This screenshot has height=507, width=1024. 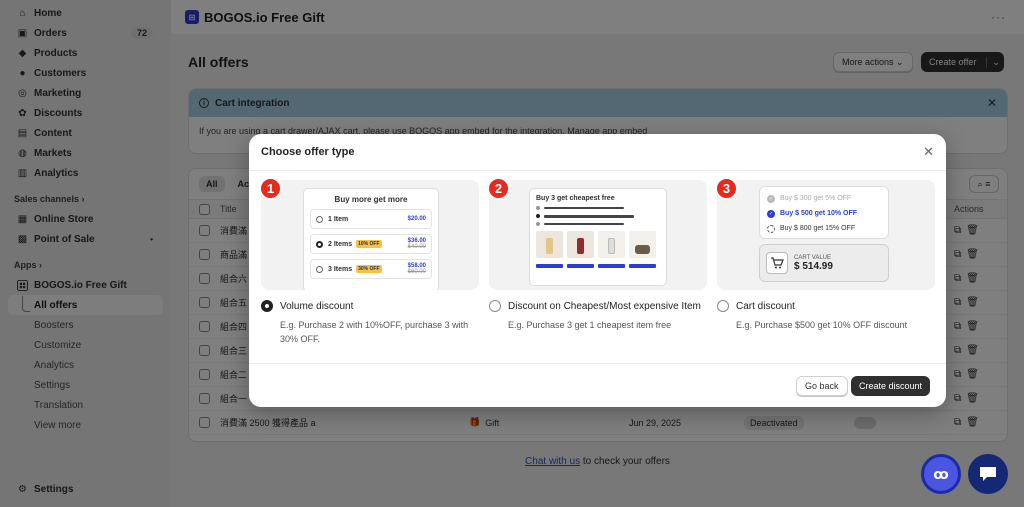 I want to click on discount-tag: 10% OFF, so click(x=369, y=244).